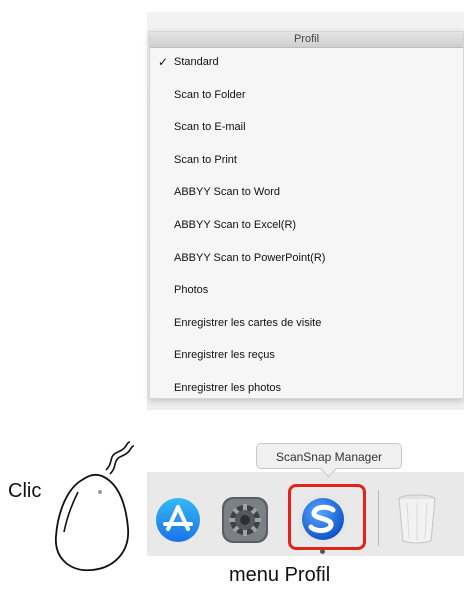 The image size is (464, 592). What do you see at coordinates (191, 290) in the screenshot?
I see `menu-item-label: Photos` at bounding box center [191, 290].